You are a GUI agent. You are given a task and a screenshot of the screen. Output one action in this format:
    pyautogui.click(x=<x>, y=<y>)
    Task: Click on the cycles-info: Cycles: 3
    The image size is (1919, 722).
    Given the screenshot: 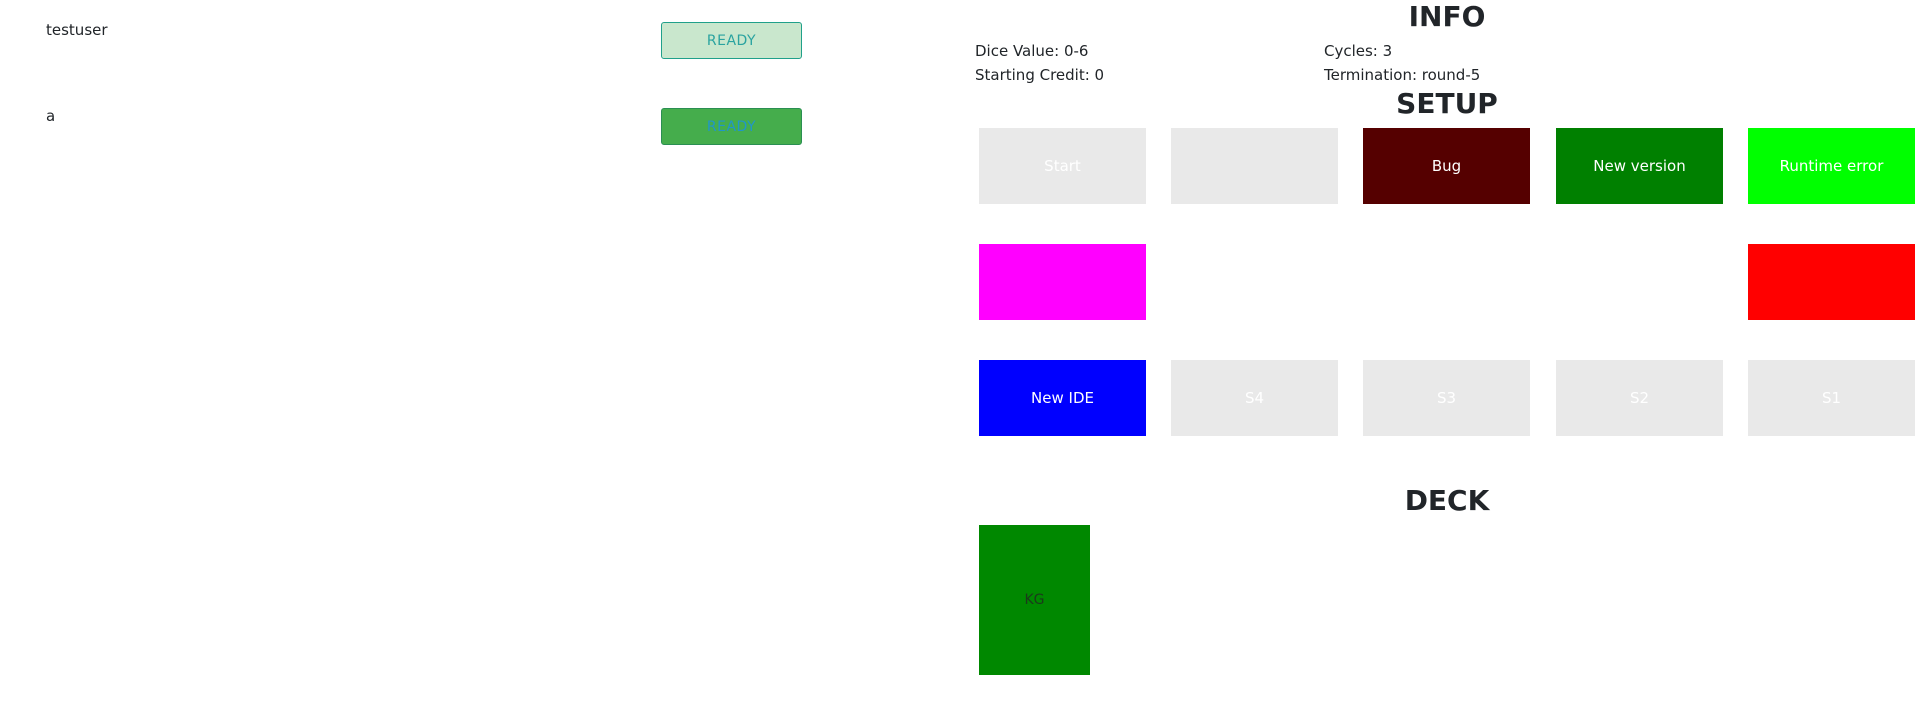 What is the action you would take?
    pyautogui.click(x=1358, y=51)
    